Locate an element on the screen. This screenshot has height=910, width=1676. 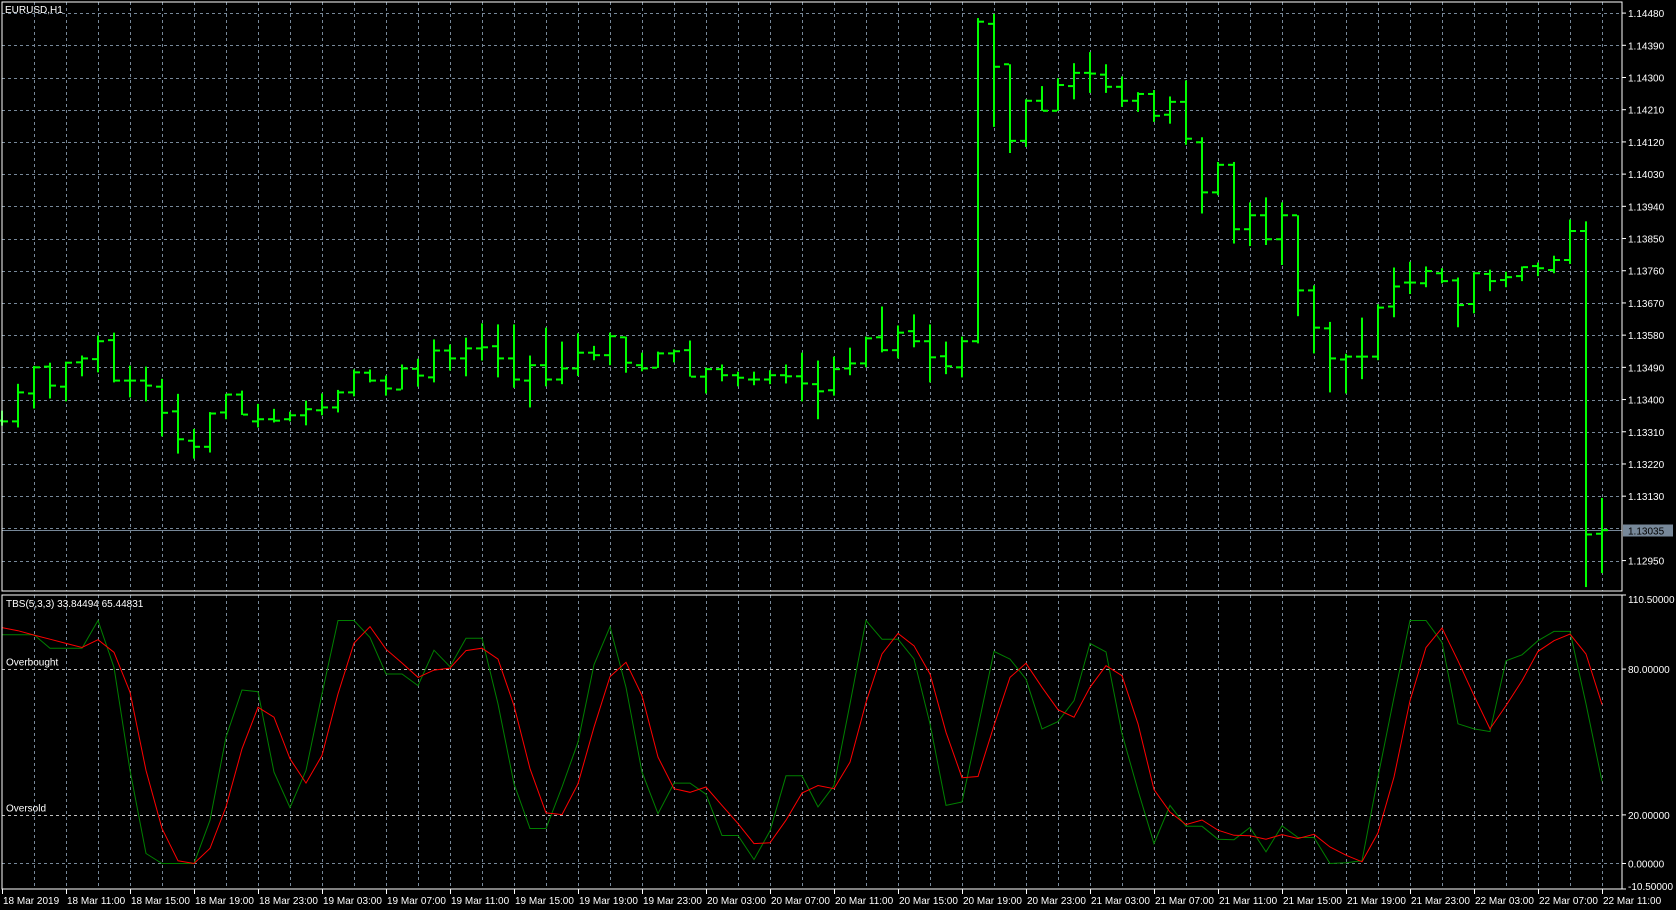
price-axis-label: 1.13310 is located at coordinates (1646, 433).